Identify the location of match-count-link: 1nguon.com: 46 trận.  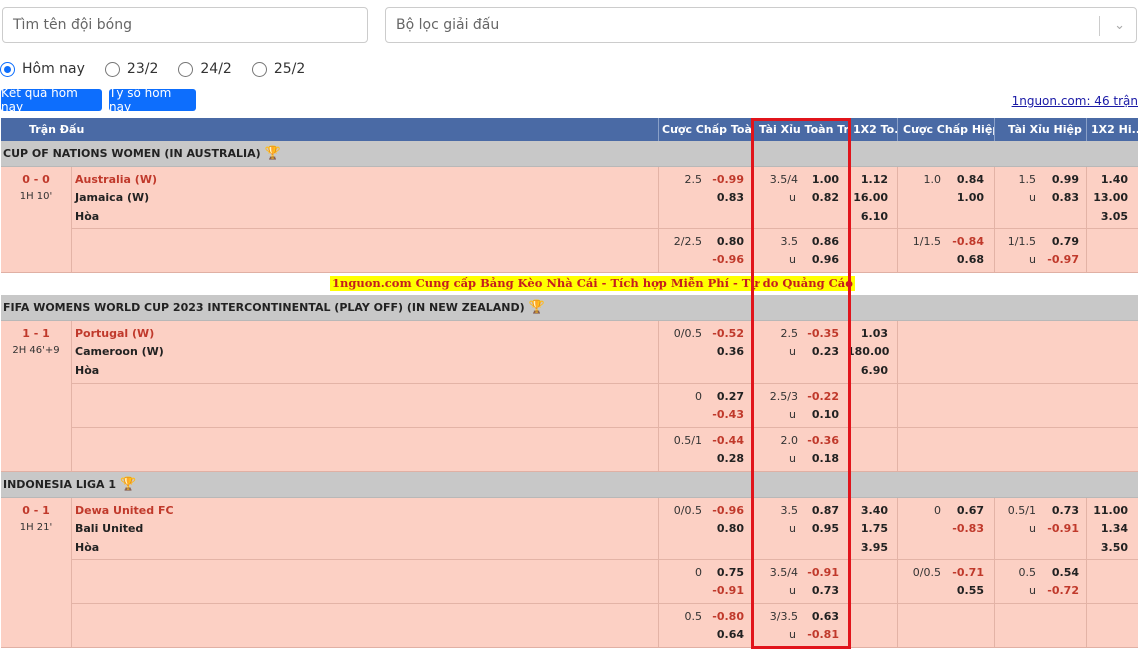
(1075, 101).